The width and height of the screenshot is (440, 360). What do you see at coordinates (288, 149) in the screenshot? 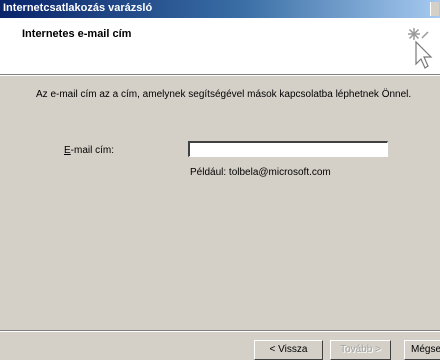
I see `email-input` at bounding box center [288, 149].